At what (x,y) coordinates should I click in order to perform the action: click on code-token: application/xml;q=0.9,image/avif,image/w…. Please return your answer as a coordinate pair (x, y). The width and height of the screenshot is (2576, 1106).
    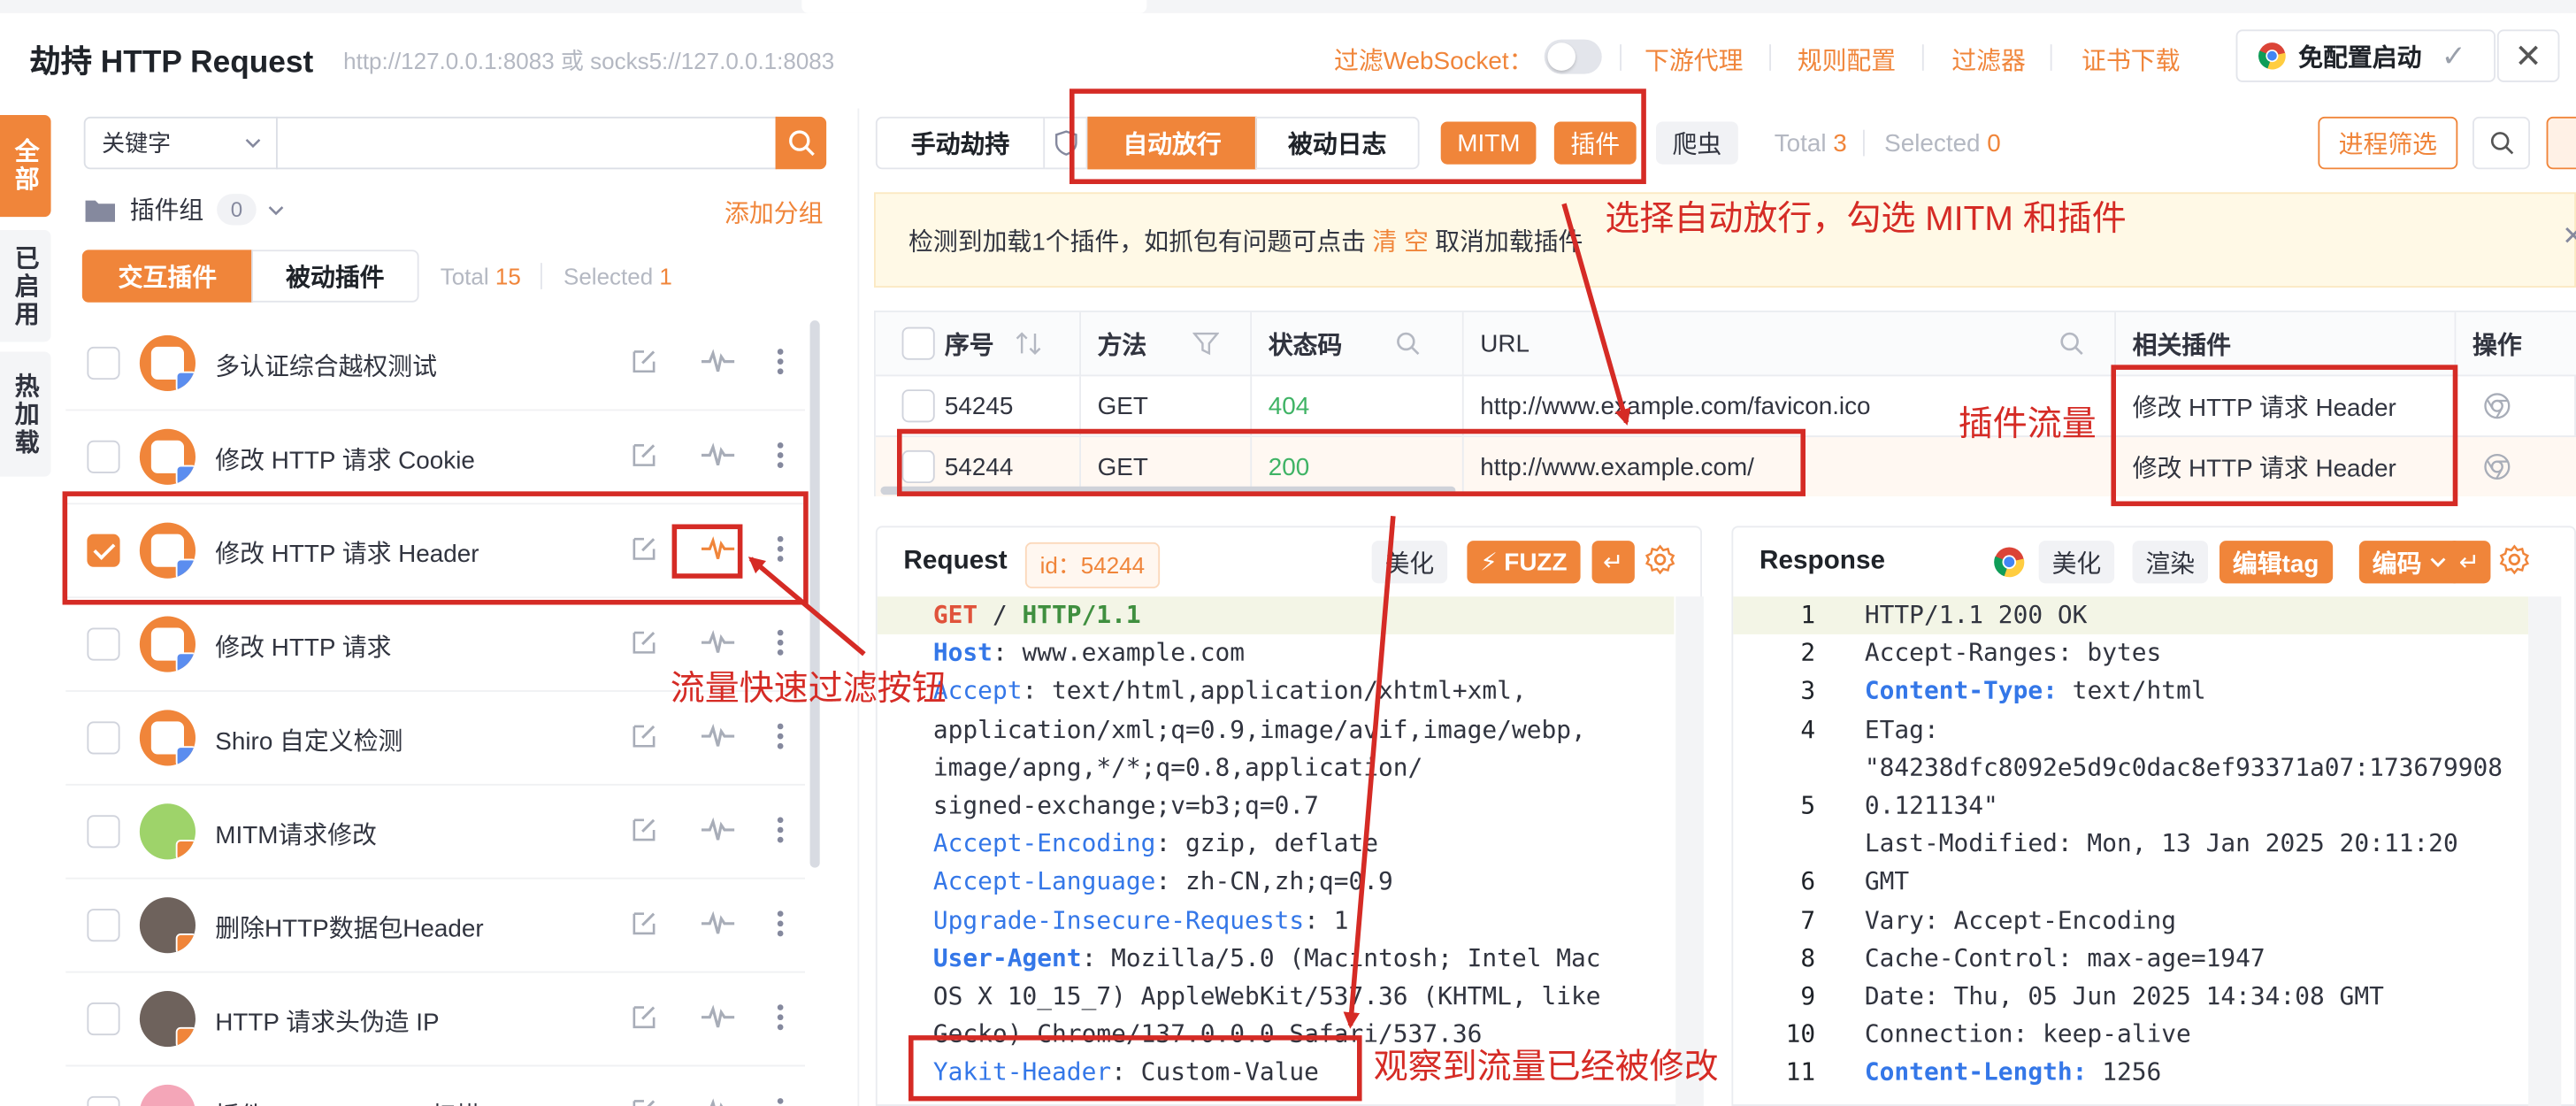
    Looking at the image, I should click on (1259, 729).